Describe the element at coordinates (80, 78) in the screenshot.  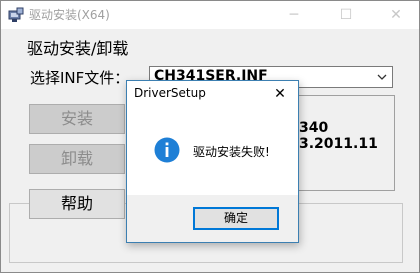
I see `inf-file-label: 选择INF文件：` at that location.